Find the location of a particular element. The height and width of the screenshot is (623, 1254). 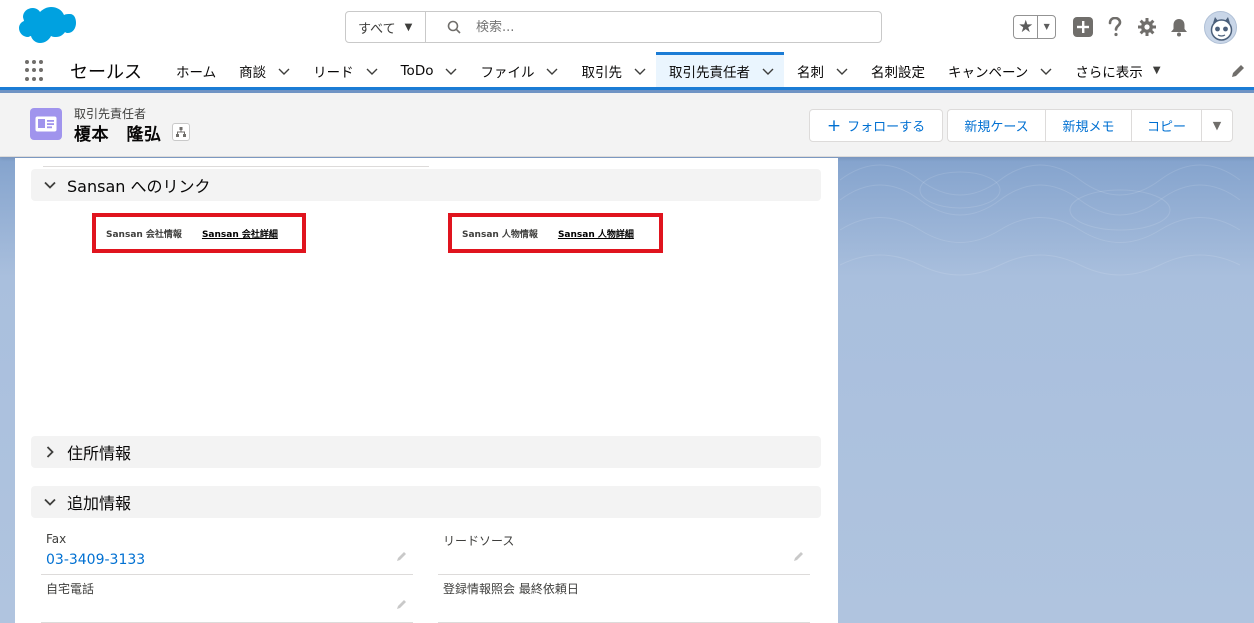

app-name: セールス is located at coordinates (106, 72).